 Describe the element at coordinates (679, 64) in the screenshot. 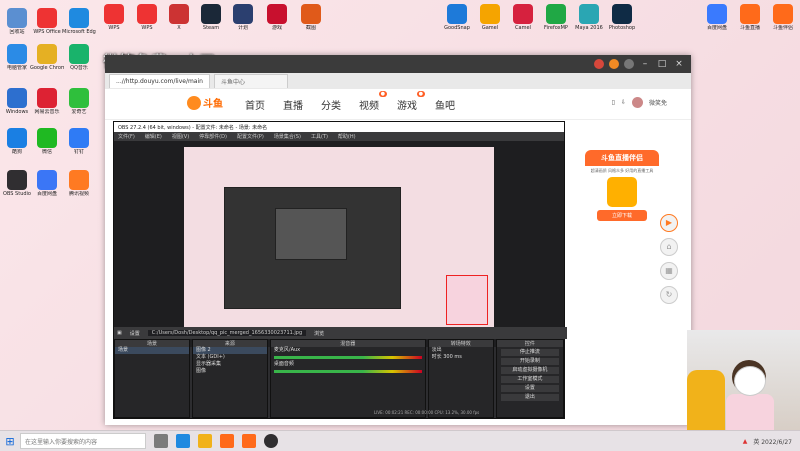

I see `close-icon: ×` at that location.